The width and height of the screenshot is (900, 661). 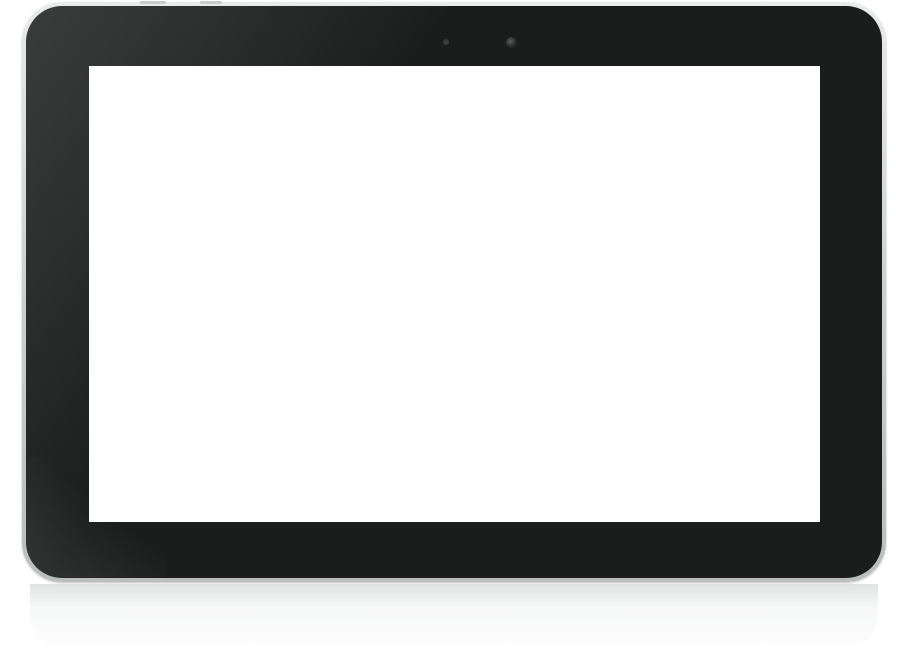 I want to click on front-camera-icon, so click(x=511, y=42).